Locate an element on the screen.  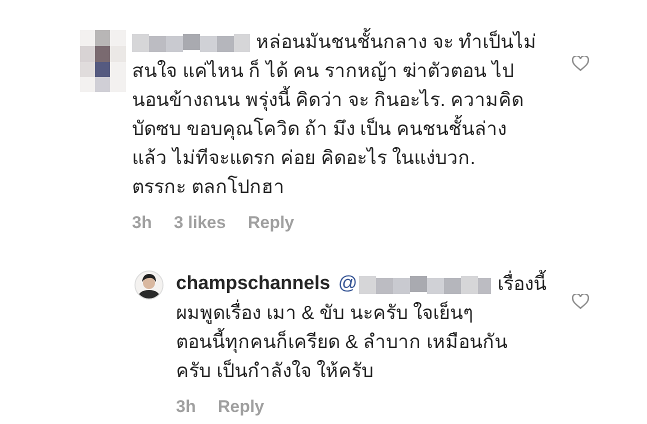
comment-text: เรื่องนี้ is located at coordinates (521, 284).